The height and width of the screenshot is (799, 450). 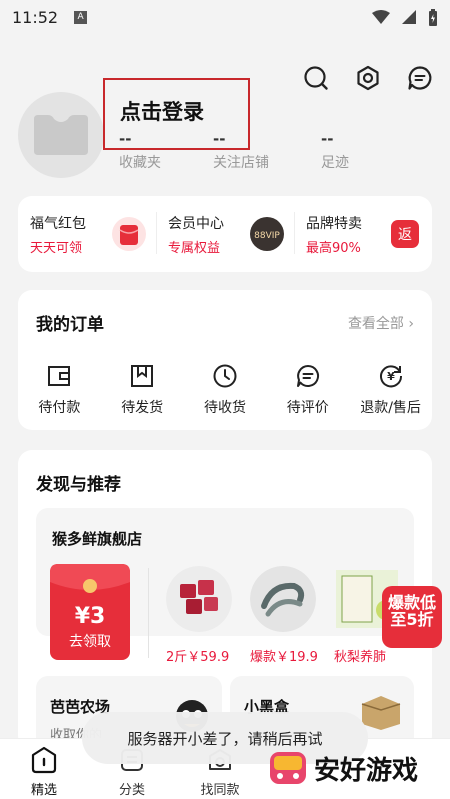 I want to click on battery-icon, so click(x=433, y=17).